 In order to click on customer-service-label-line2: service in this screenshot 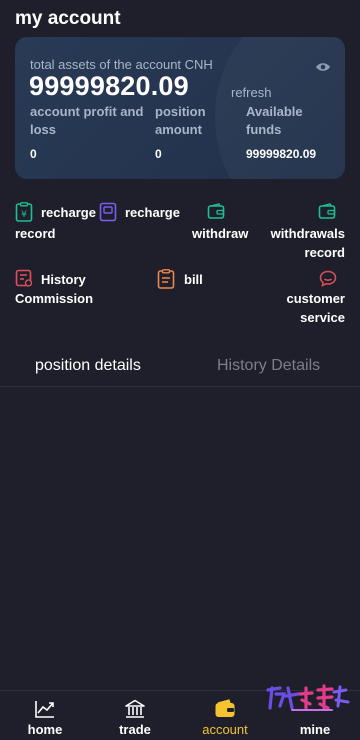, I will do `click(322, 317)`.